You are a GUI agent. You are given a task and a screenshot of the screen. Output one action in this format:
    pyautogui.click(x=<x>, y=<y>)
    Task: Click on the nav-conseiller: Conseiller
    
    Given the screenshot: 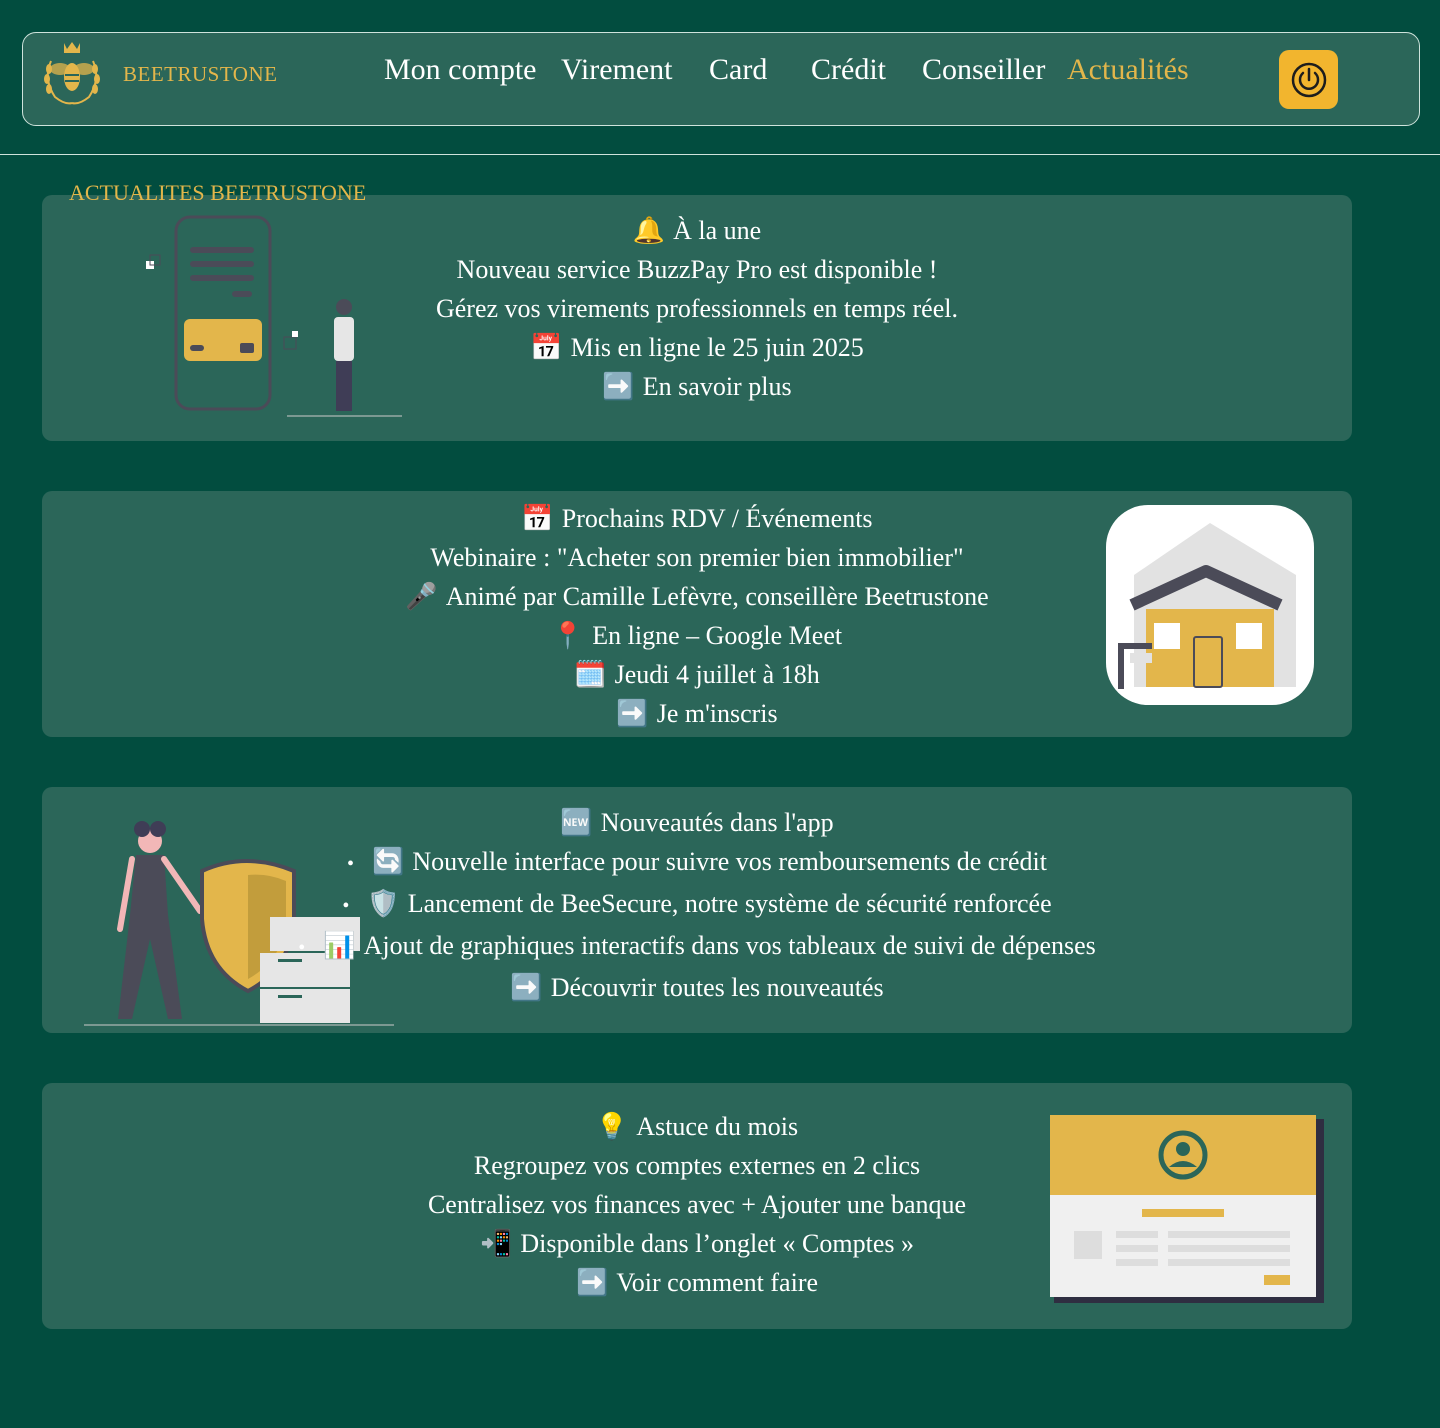 What is the action you would take?
    pyautogui.click(x=983, y=70)
    